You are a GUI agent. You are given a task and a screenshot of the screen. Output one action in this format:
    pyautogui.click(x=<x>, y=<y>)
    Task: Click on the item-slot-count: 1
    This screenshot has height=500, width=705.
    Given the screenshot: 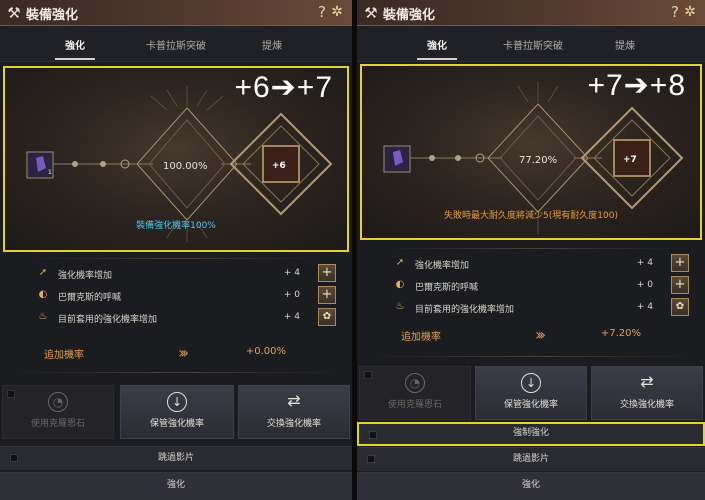 What is the action you would take?
    pyautogui.click(x=50, y=172)
    